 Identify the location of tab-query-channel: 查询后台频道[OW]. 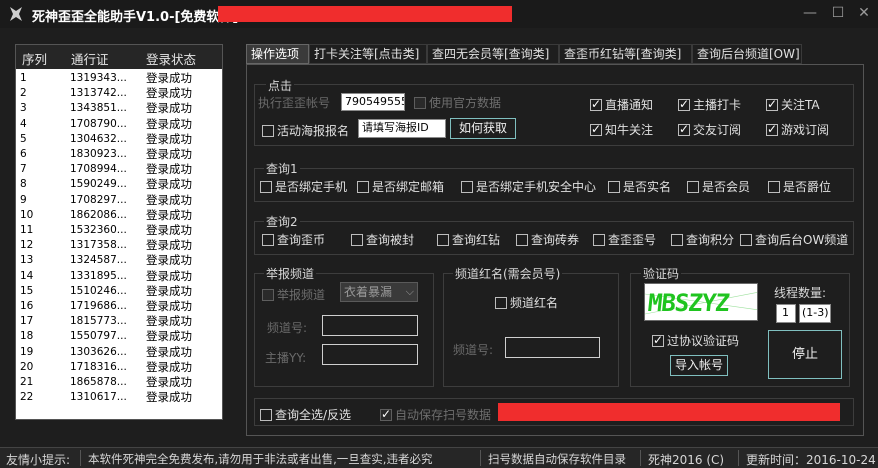
(747, 54).